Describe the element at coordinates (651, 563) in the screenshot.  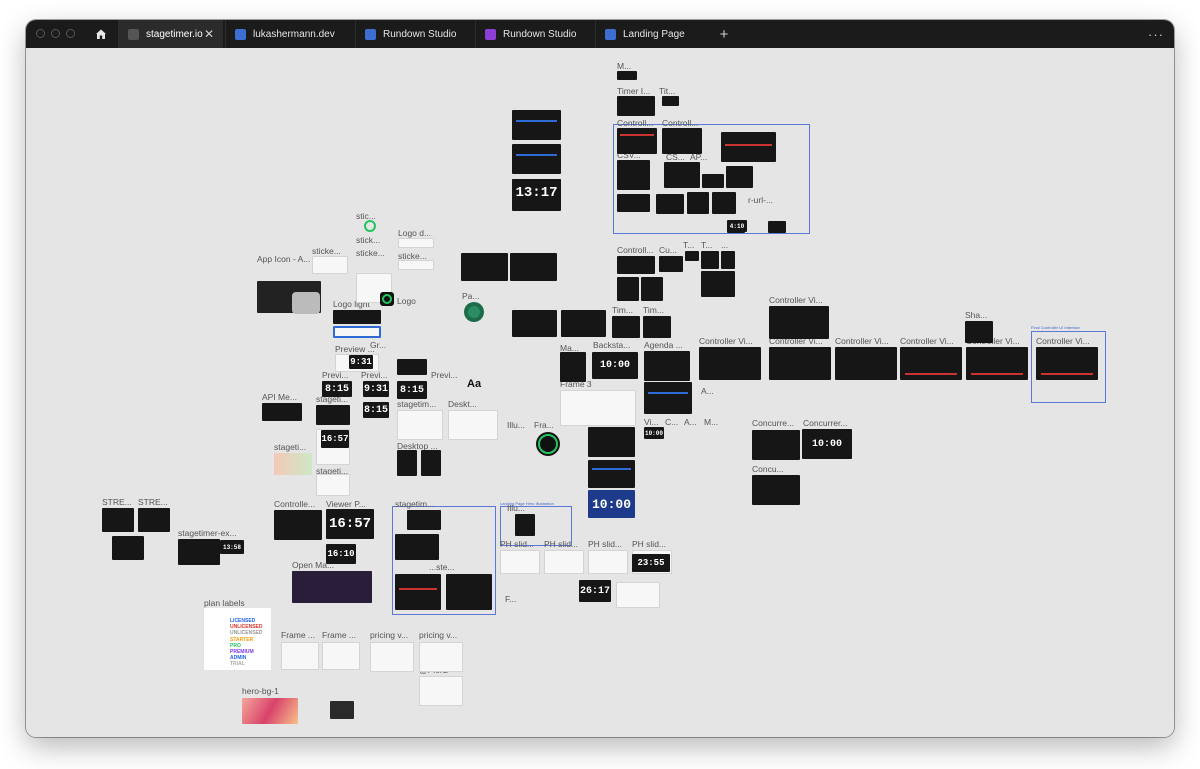
I see `timer-display: 23:55` at that location.